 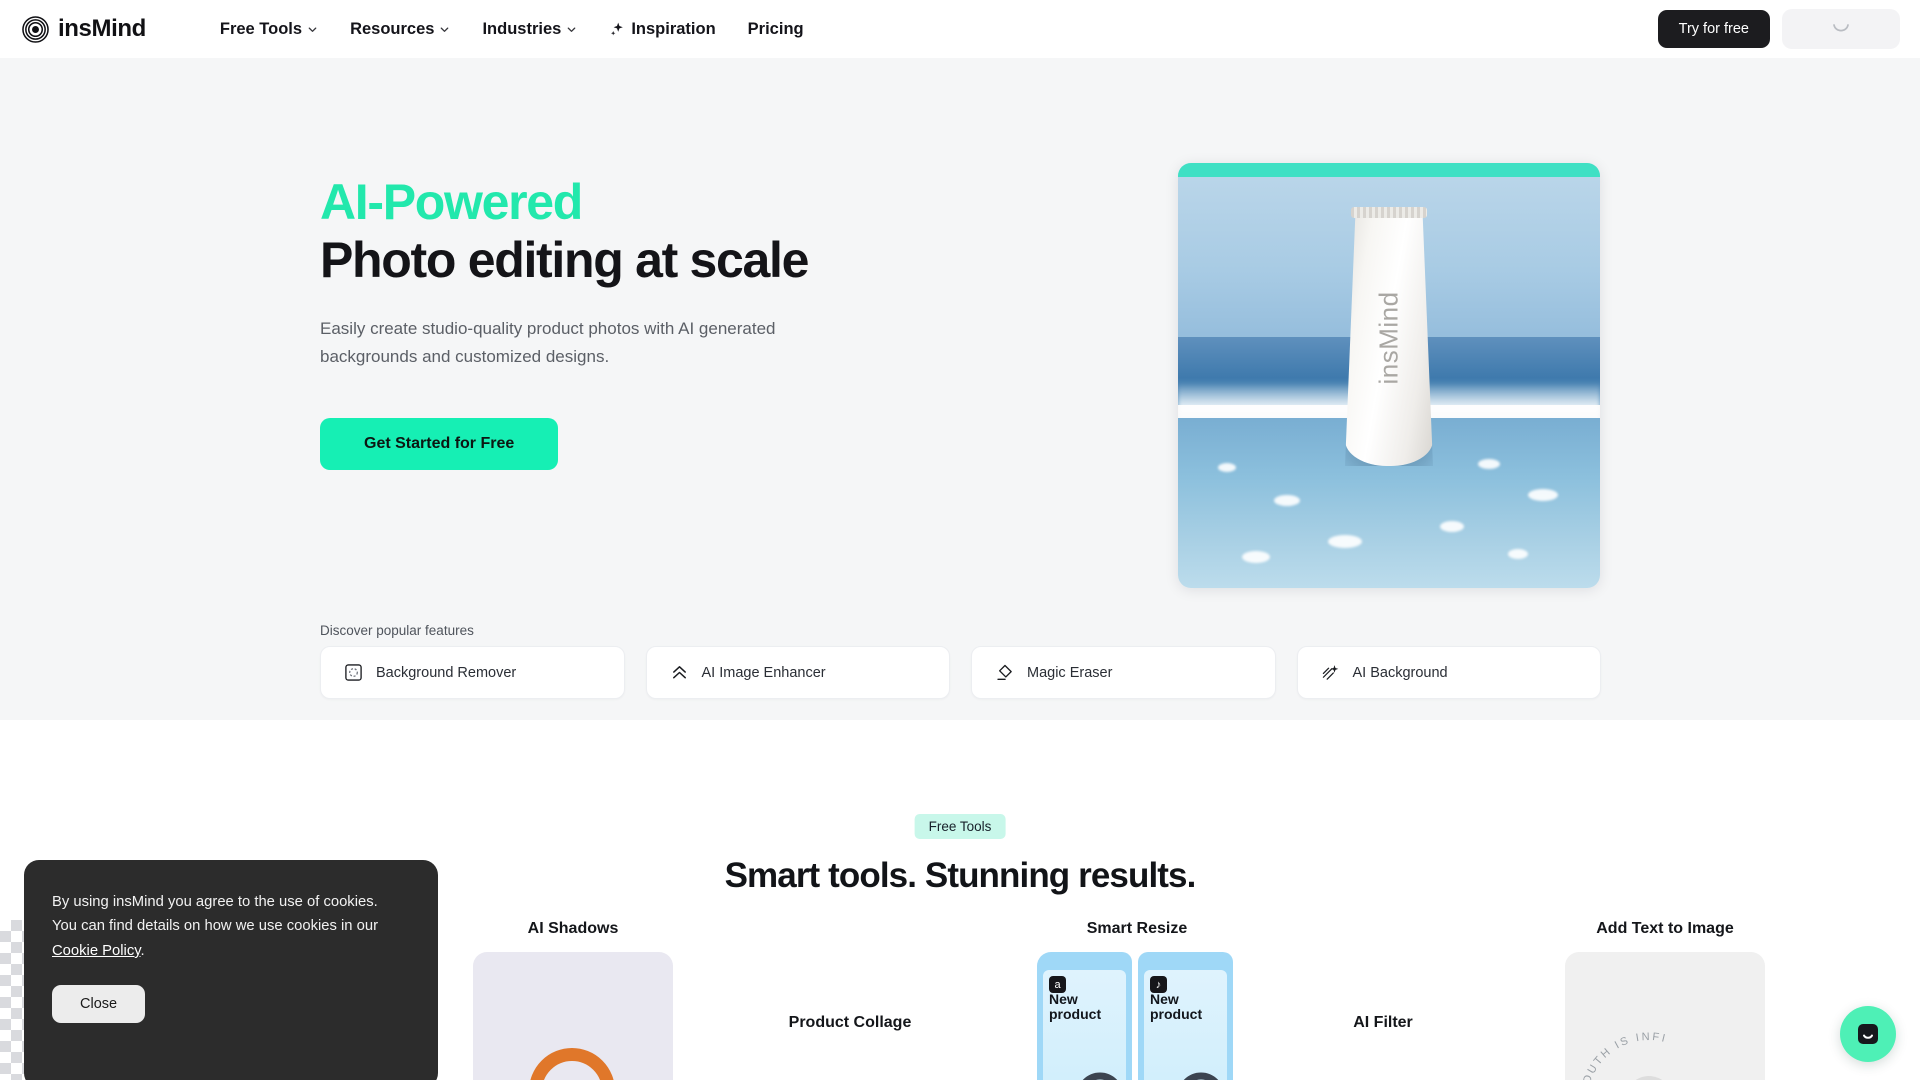 What do you see at coordinates (564, 260) in the screenshot?
I see `hero-title-main: Photo editing at scale` at bounding box center [564, 260].